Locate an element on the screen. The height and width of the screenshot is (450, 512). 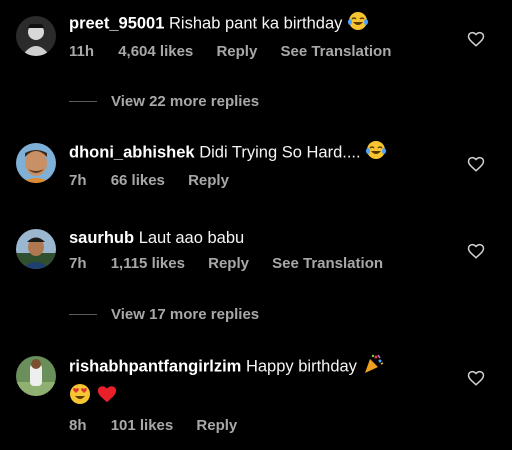
likes-count: 4,604 likes is located at coordinates (155, 51).